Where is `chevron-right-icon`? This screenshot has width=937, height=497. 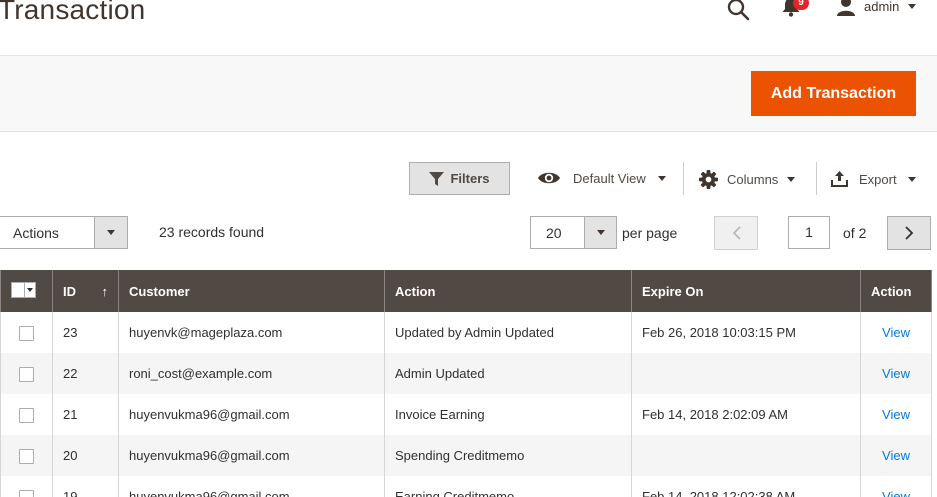 chevron-right-icon is located at coordinates (908, 233).